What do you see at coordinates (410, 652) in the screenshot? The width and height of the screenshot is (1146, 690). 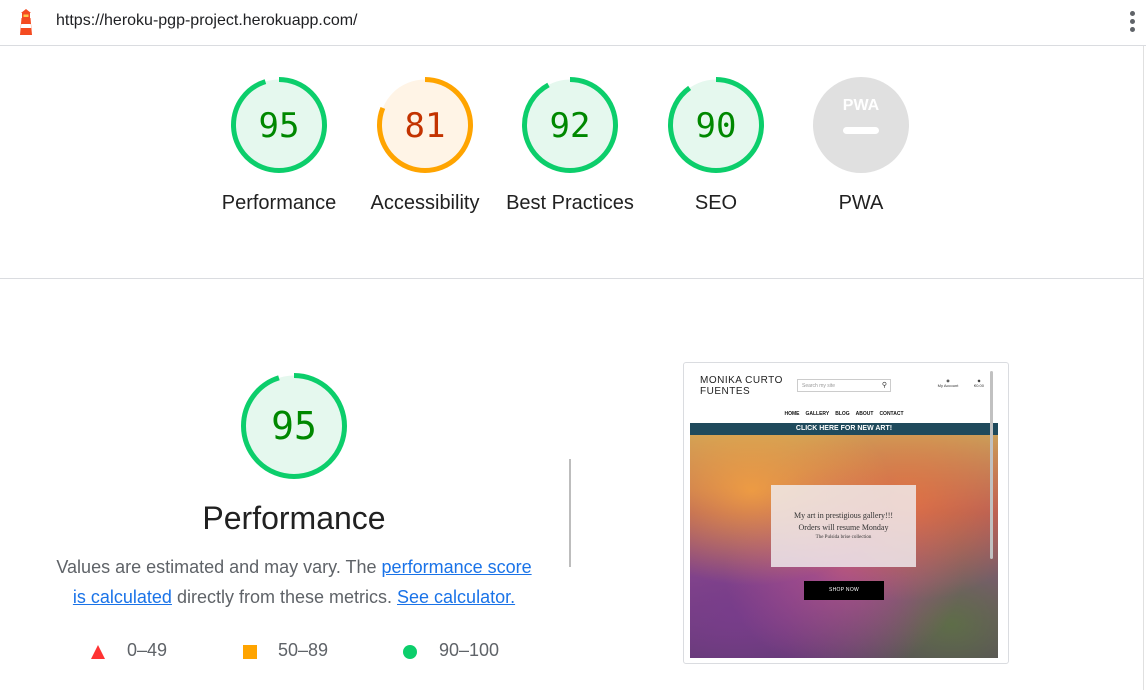 I see `circle-icon` at bounding box center [410, 652].